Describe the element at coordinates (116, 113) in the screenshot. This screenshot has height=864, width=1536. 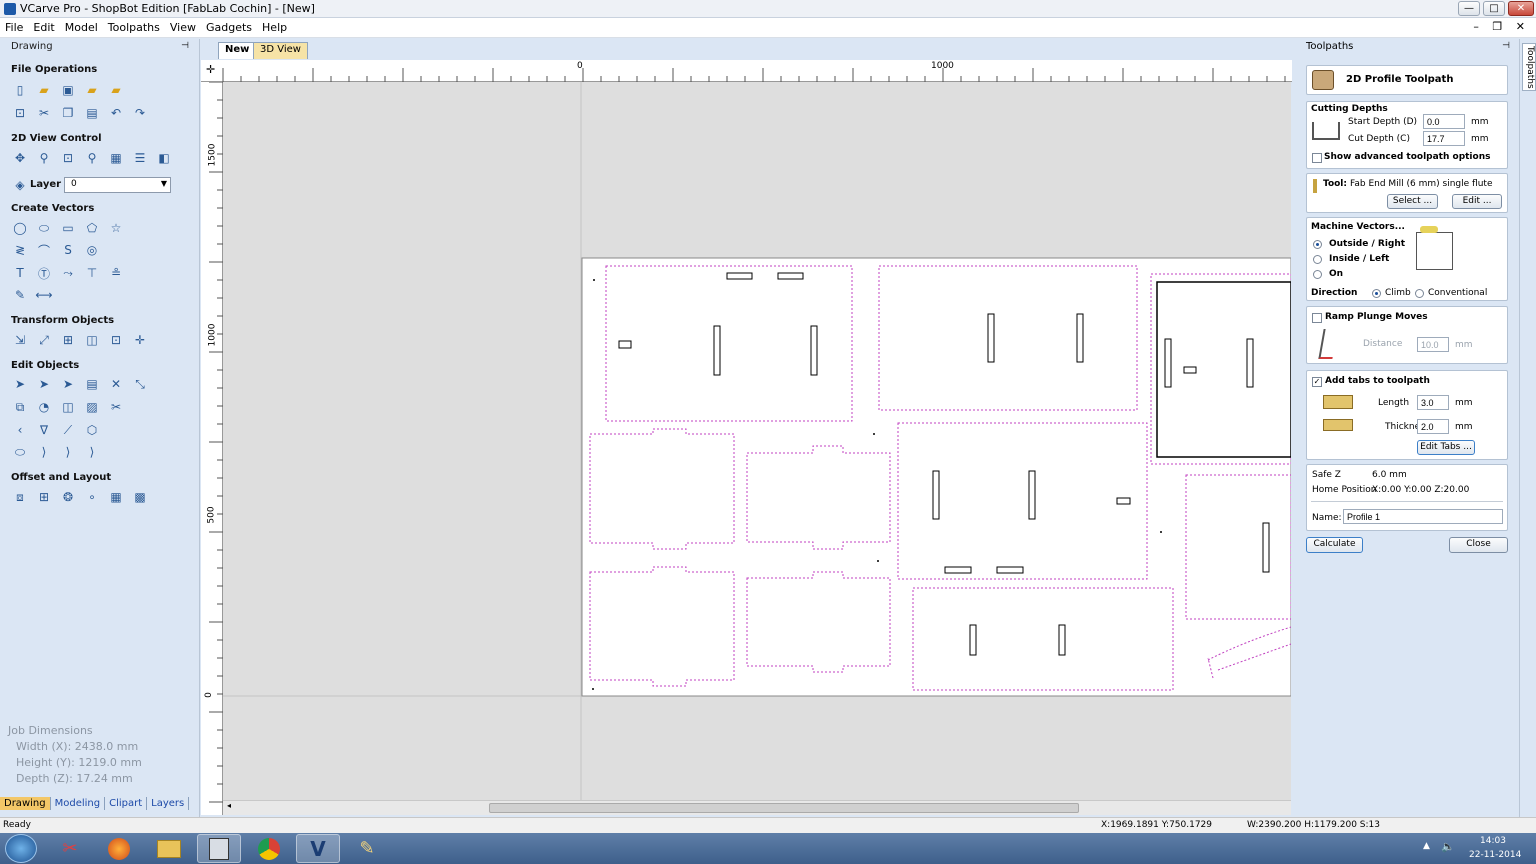
I see `undo-icon: ↶` at that location.